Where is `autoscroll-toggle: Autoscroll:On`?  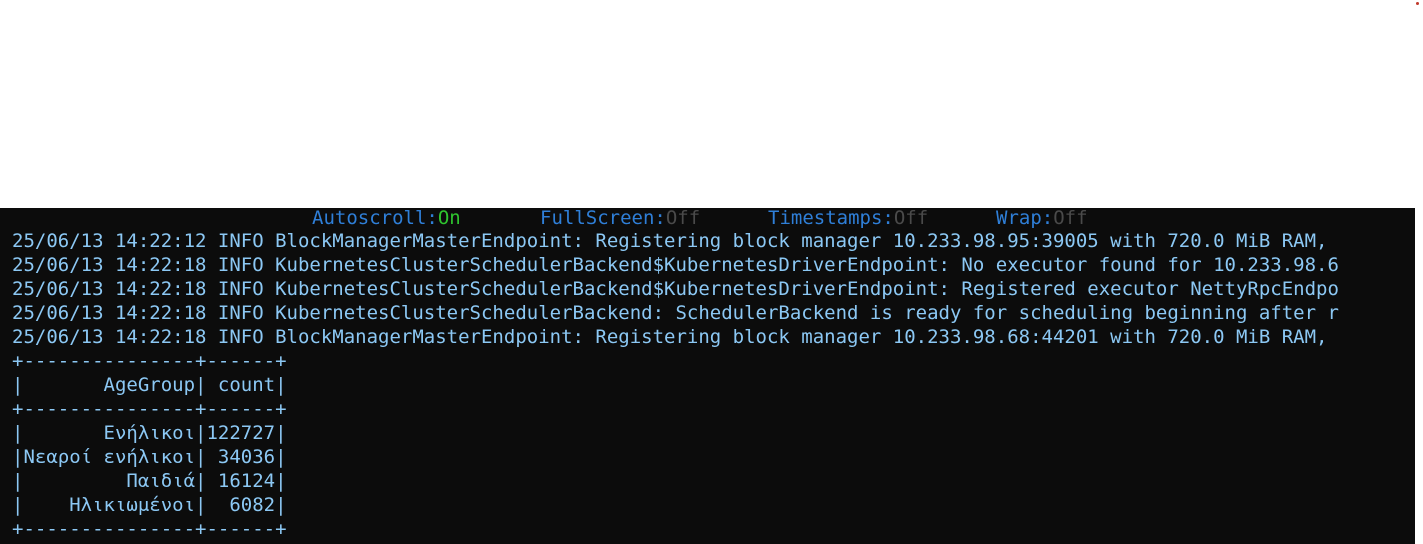 autoscroll-toggle: Autoscroll:On is located at coordinates (386, 219).